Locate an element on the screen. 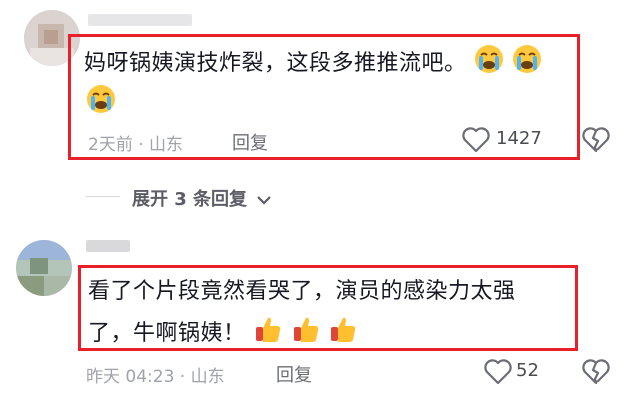  expand-replies-button: 展开 3 条回复 is located at coordinates (202, 198).